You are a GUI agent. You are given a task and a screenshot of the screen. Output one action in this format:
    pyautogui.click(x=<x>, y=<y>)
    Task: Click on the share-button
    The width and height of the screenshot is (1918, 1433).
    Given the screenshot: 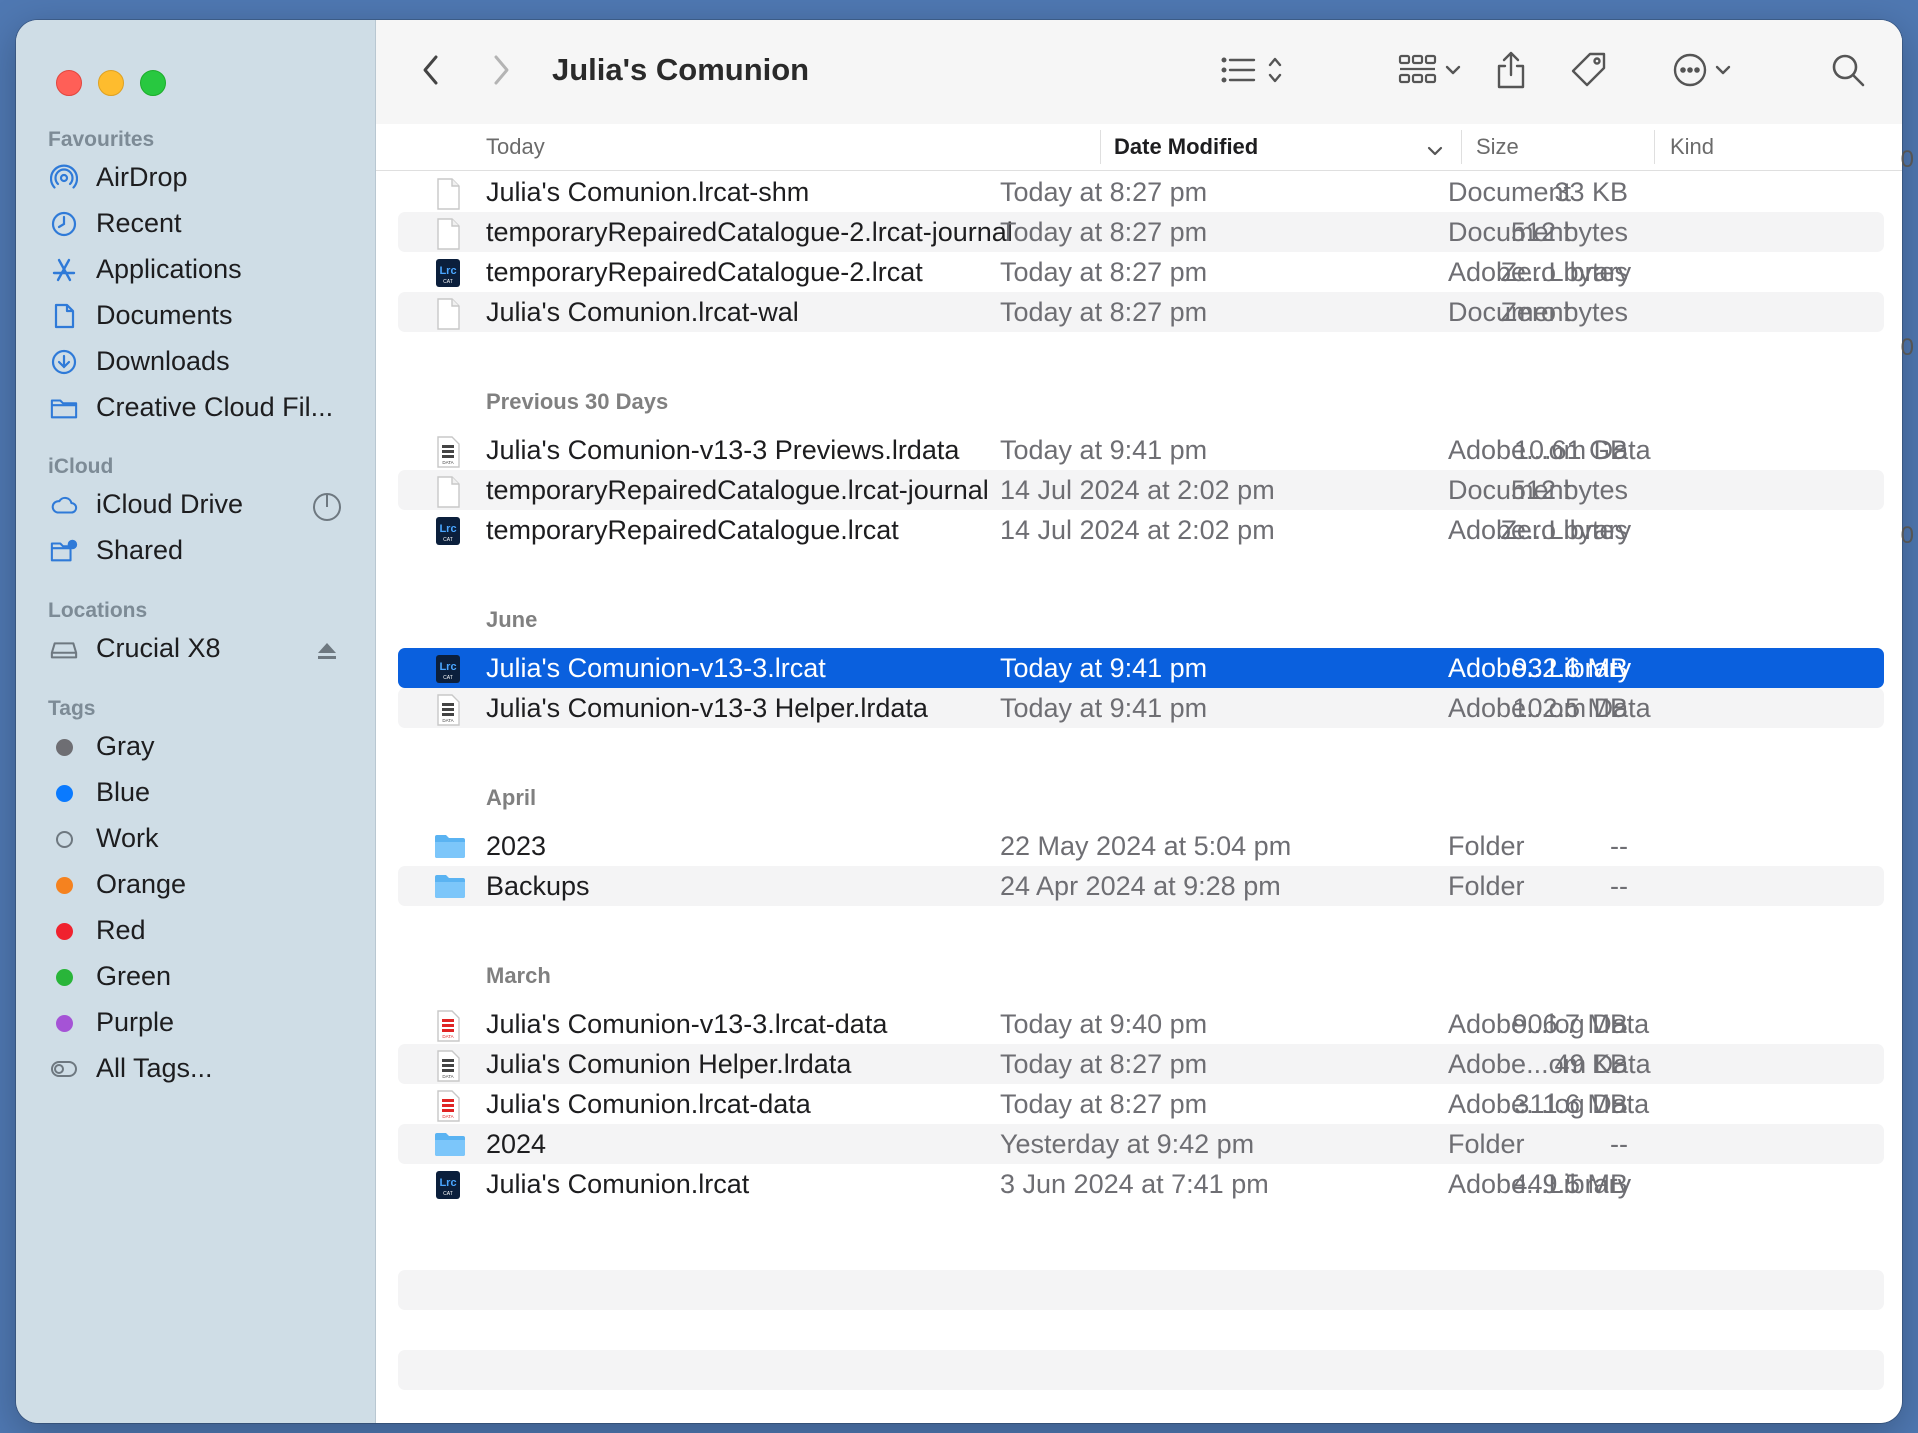 What is the action you would take?
    pyautogui.click(x=1511, y=72)
    